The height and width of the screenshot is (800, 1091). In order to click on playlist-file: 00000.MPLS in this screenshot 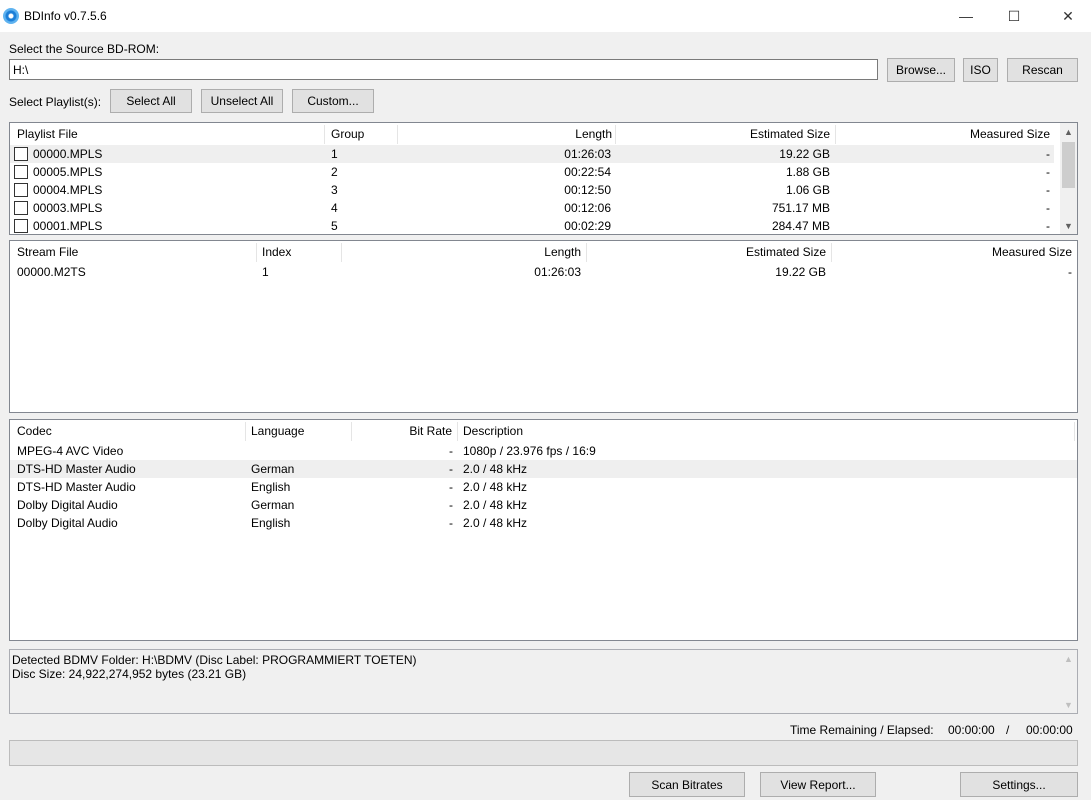, I will do `click(68, 154)`.